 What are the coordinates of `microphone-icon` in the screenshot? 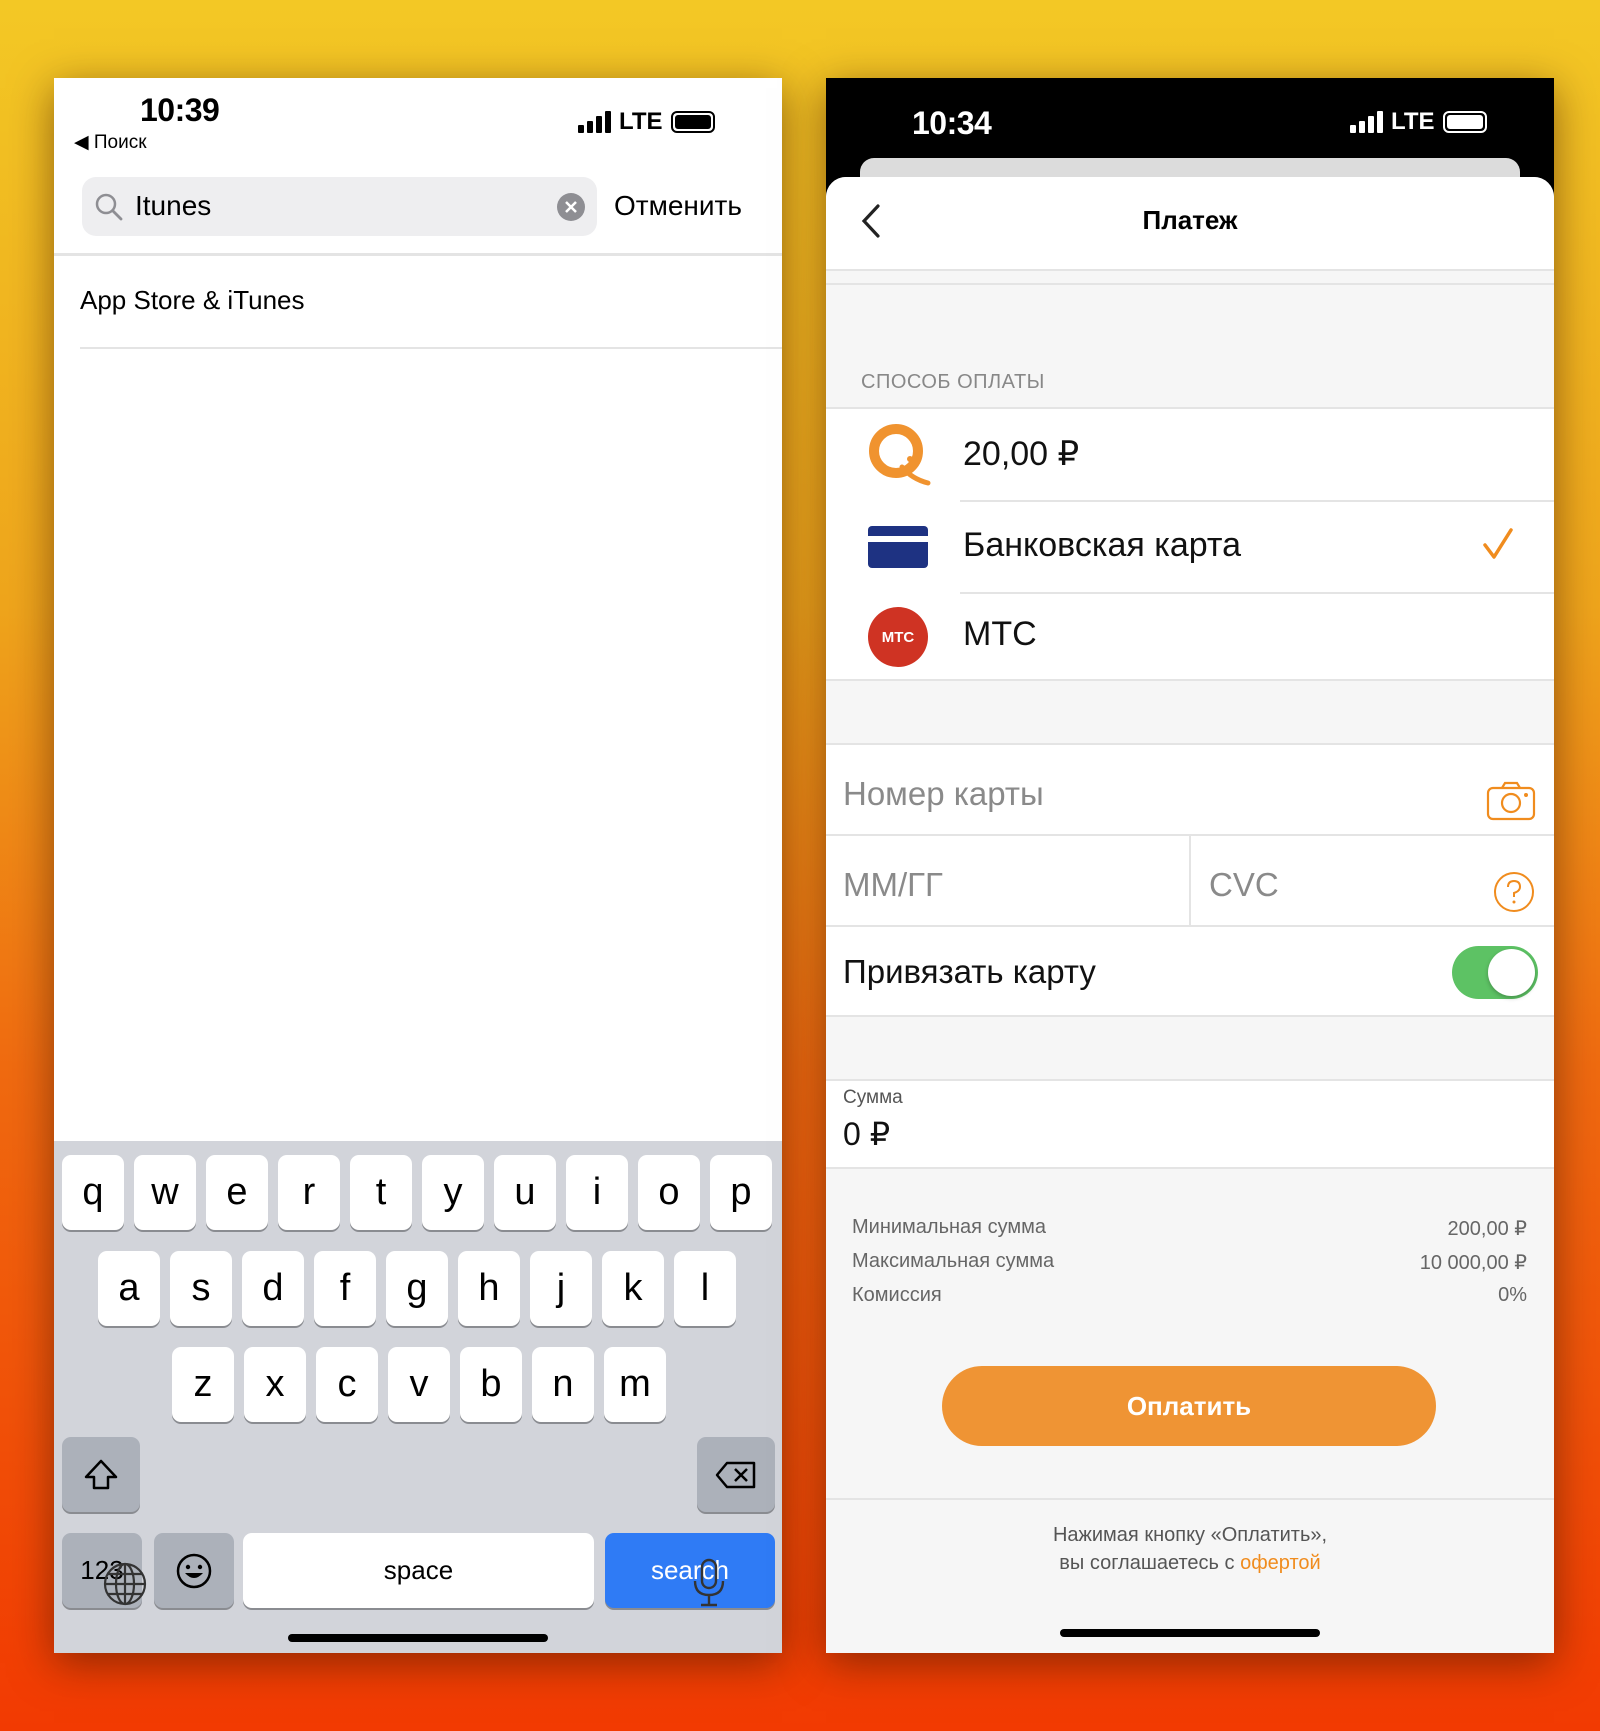 It's located at (709, 1583).